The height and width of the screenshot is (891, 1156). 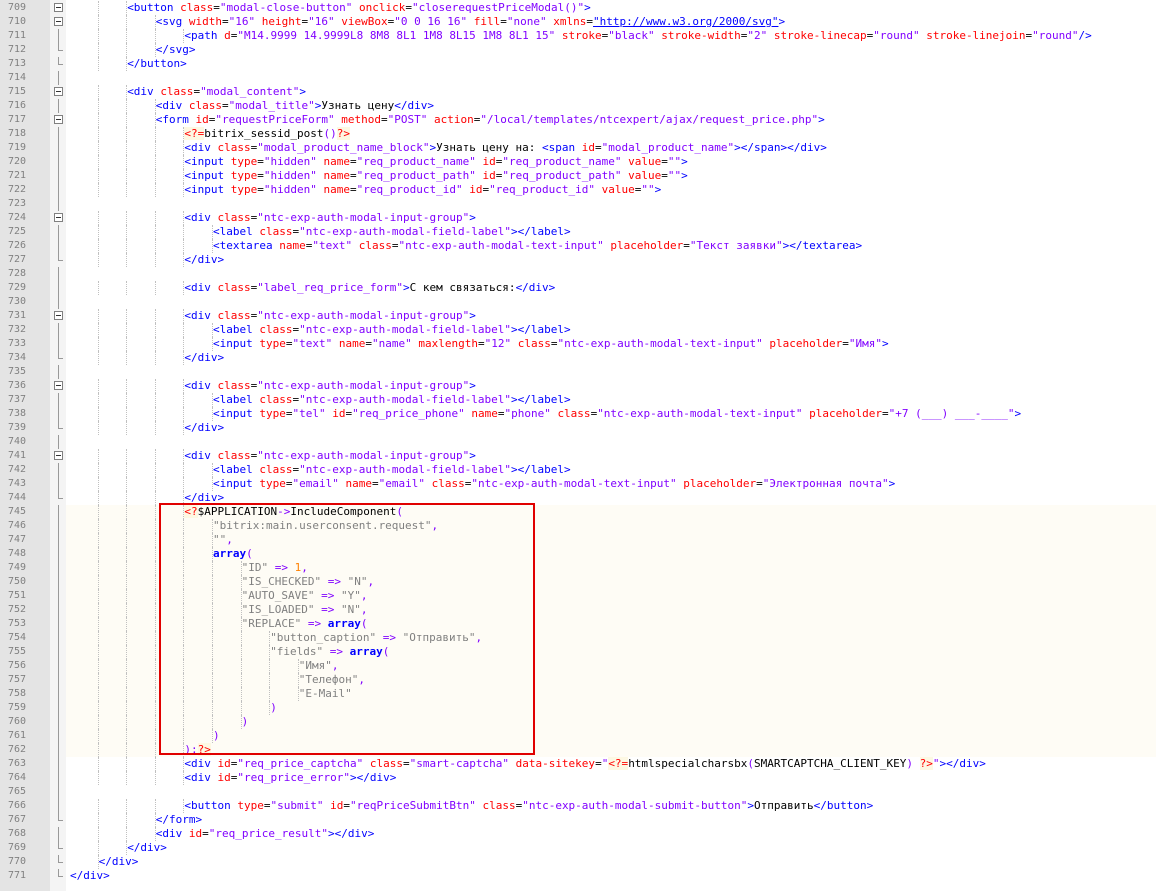 I want to click on code-line: 757 "Телефон",, so click(x=578, y=680).